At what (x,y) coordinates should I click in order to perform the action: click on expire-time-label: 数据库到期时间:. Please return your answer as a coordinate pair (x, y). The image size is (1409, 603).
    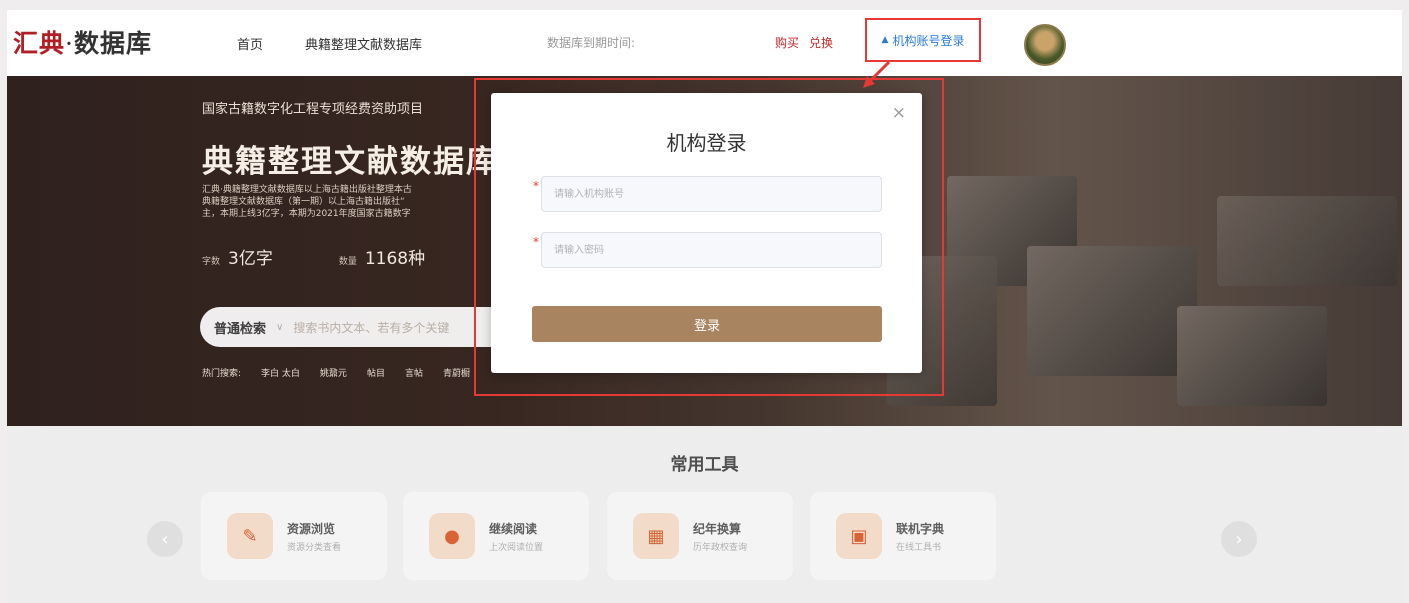
    Looking at the image, I should click on (591, 43).